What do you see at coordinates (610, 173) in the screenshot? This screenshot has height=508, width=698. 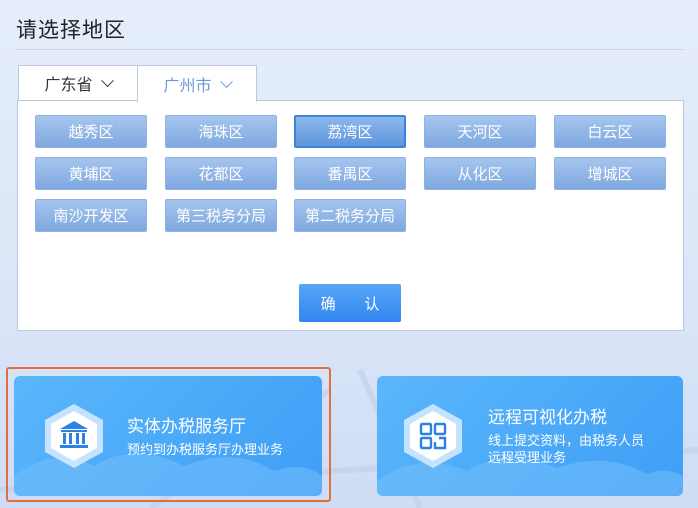 I see `district-button-zengcheng: 增城区` at bounding box center [610, 173].